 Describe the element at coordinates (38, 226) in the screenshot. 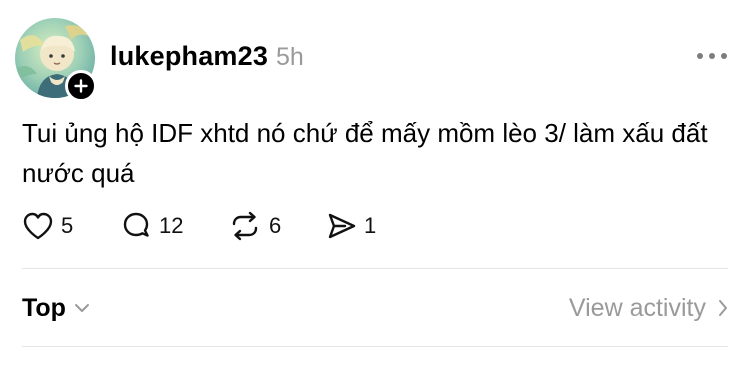

I see `heart-icon` at that location.